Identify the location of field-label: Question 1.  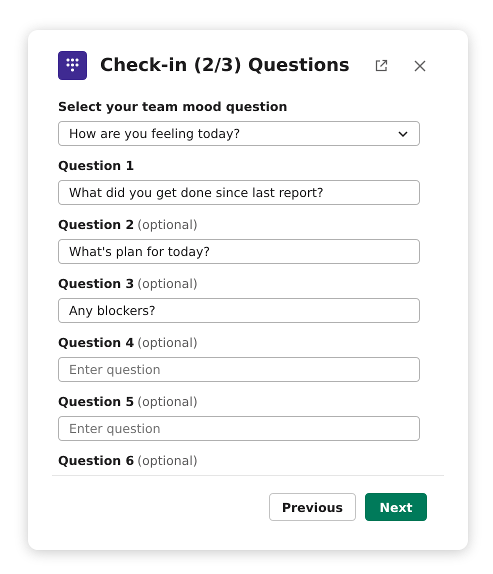
(97, 166).